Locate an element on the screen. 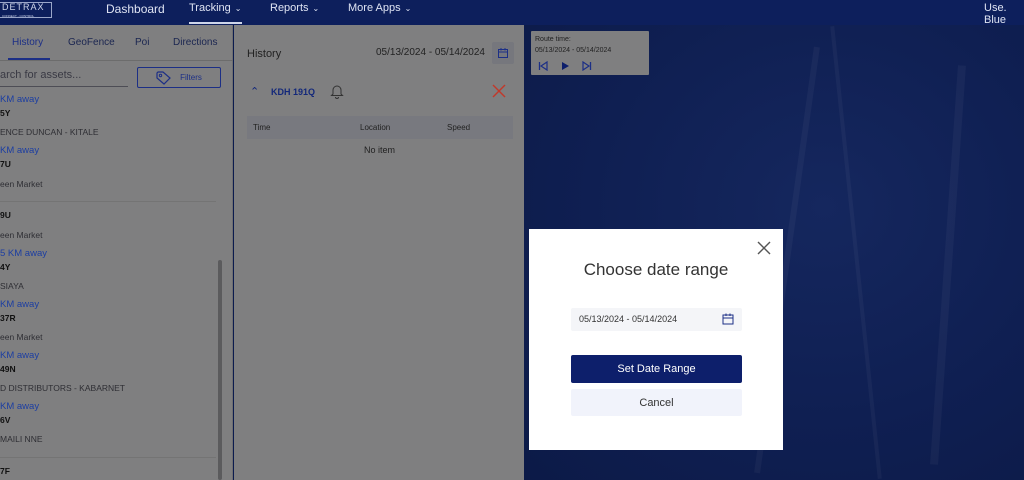  sidebar-scrollbar is located at coordinates (220, 370).